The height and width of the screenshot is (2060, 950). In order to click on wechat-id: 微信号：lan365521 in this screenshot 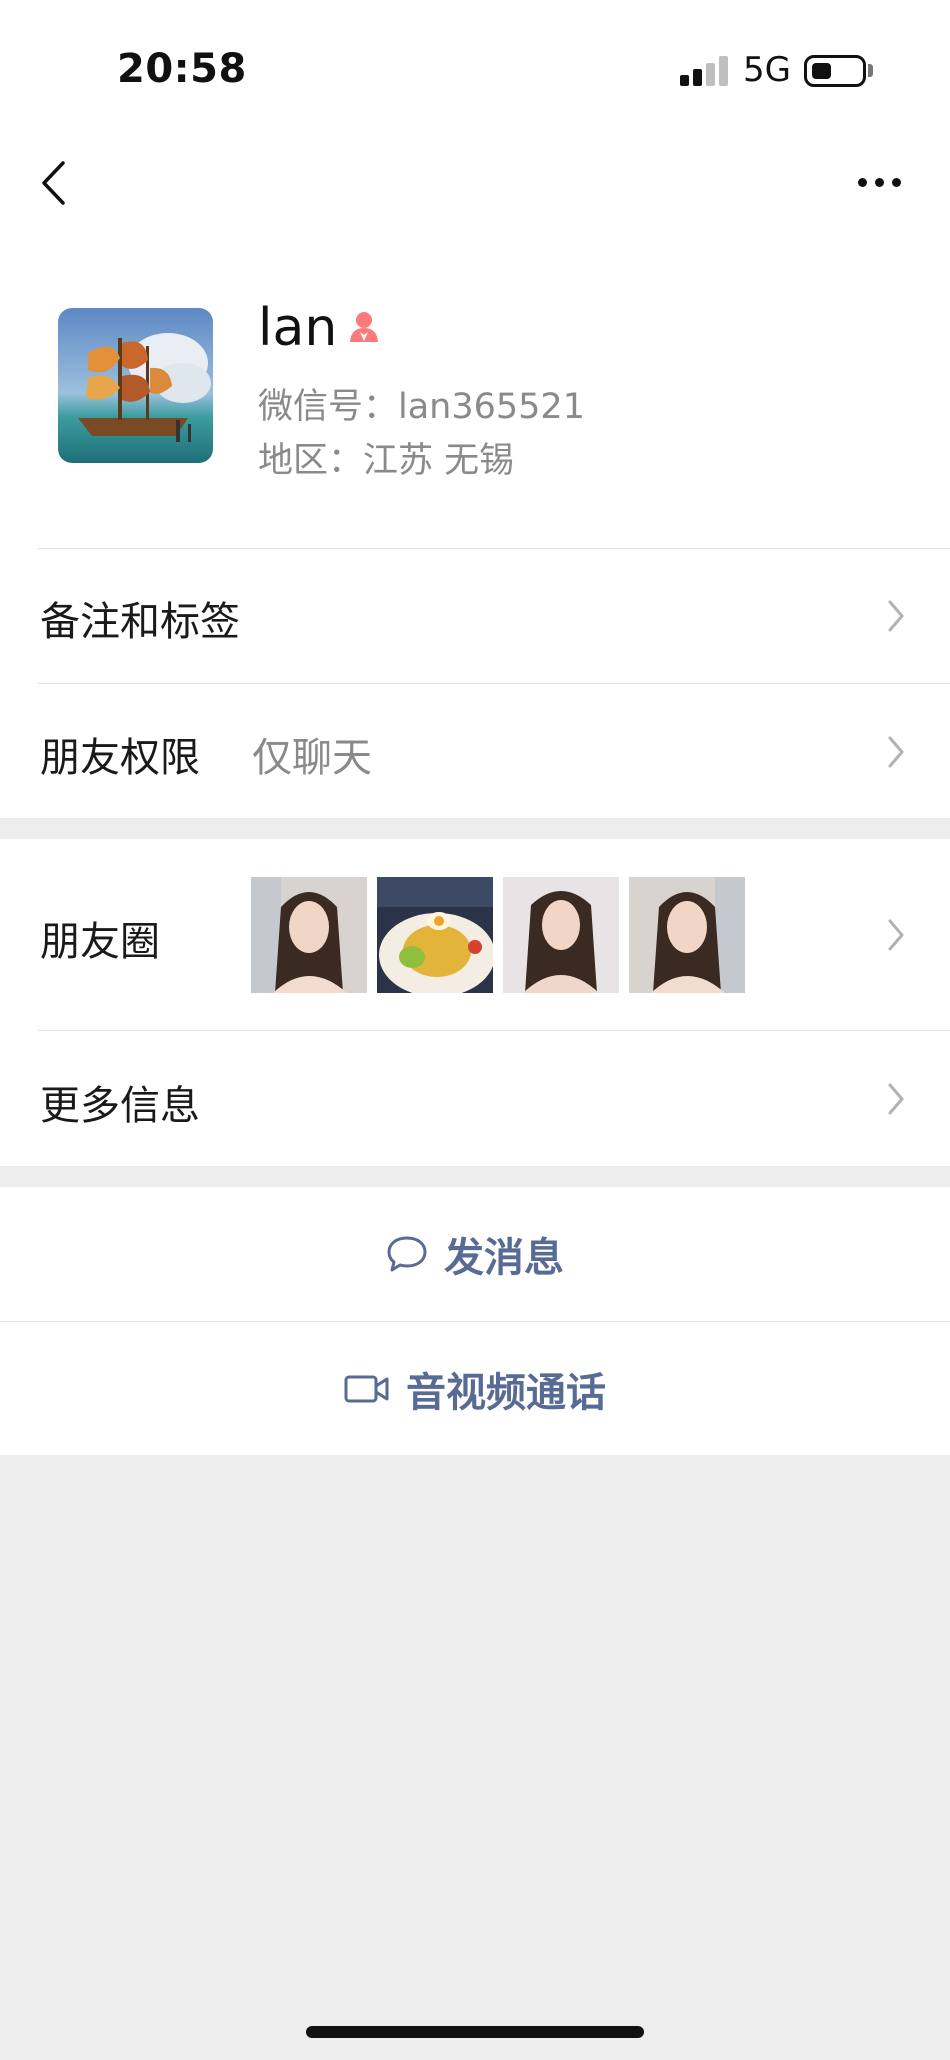, I will do `click(421, 407)`.